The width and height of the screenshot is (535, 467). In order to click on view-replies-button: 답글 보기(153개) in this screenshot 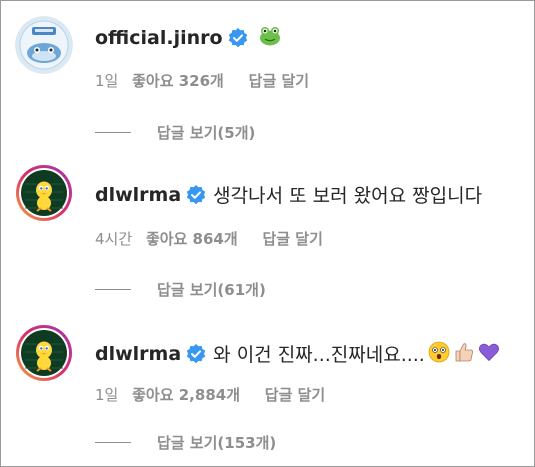, I will do `click(185, 442)`.